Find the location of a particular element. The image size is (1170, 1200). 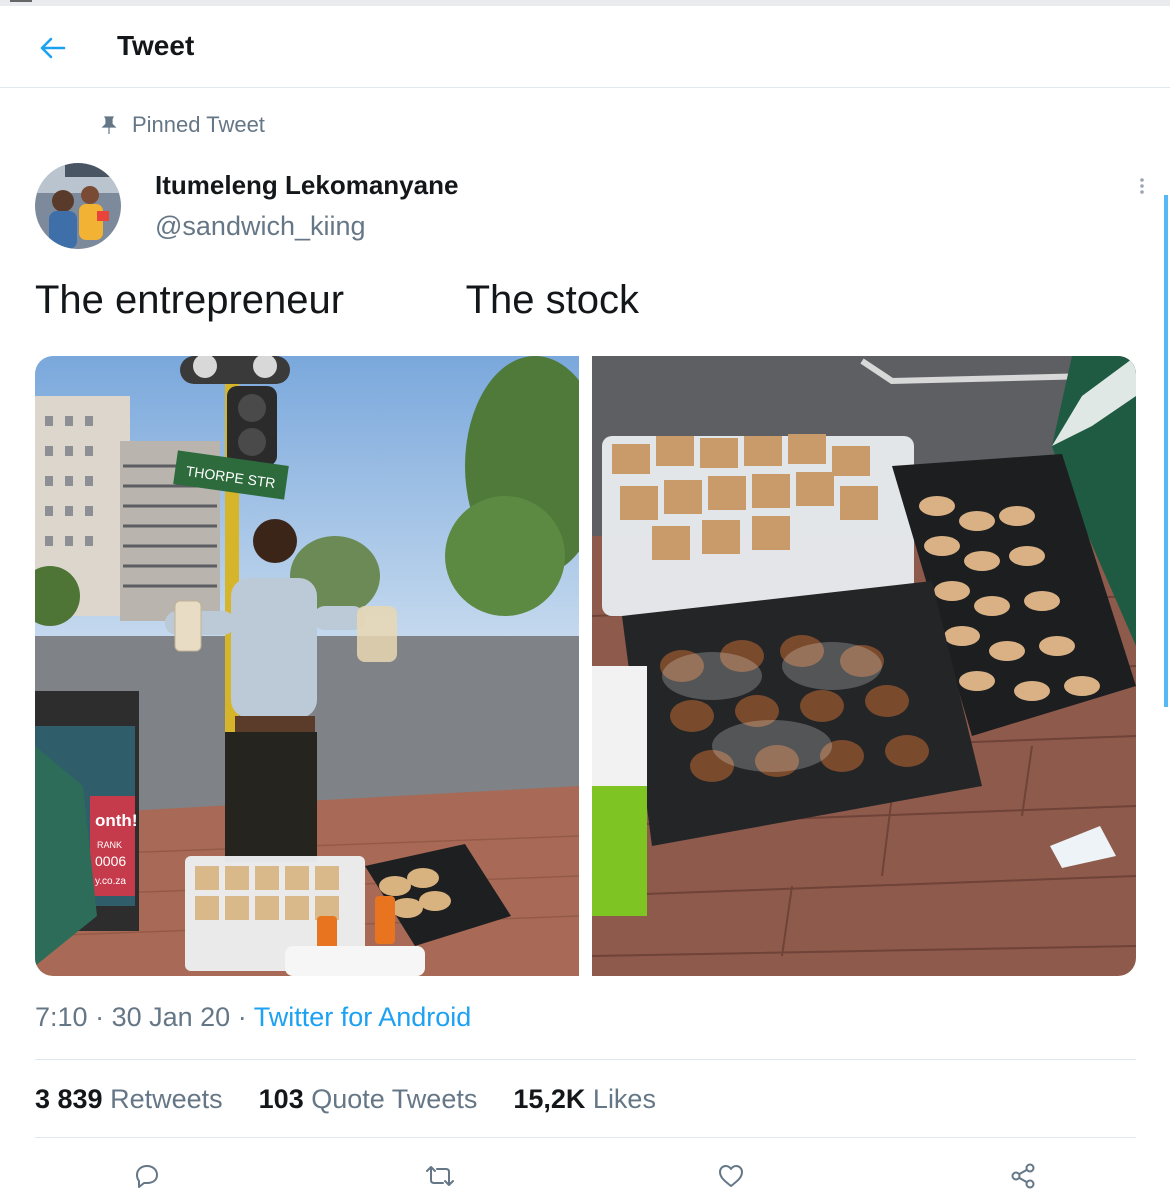

share-icon is located at coordinates (1023, 1176).